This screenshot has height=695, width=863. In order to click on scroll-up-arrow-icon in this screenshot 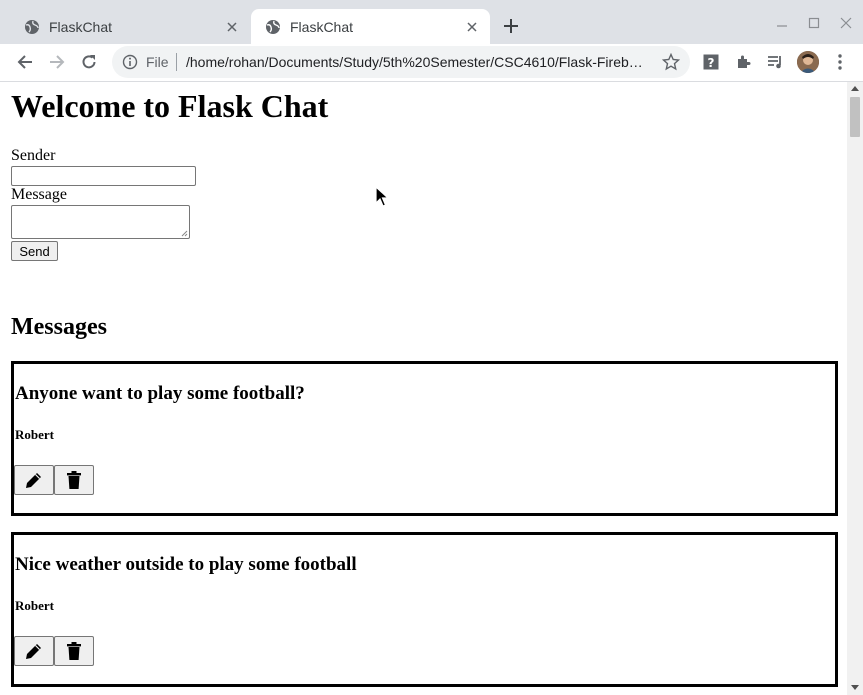, I will do `click(855, 88)`.